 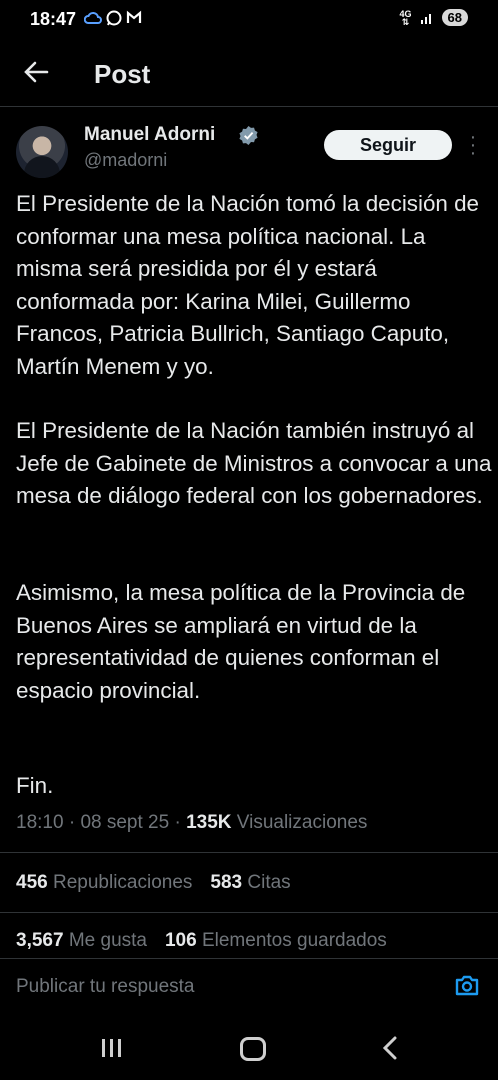 I want to click on recents-icon, so click(x=112, y=1048).